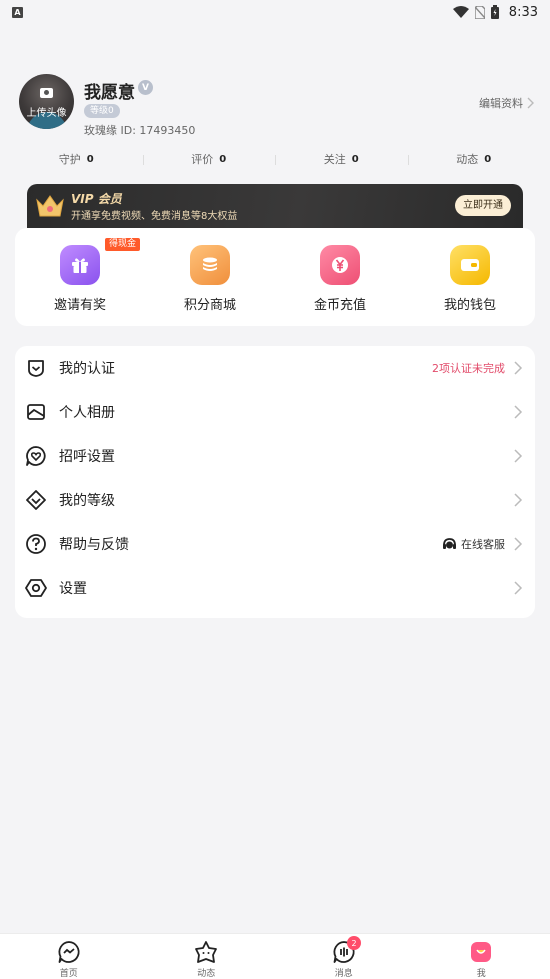 The image size is (550, 979). Describe the element at coordinates (481, 952) in the screenshot. I see `me-icon` at that location.